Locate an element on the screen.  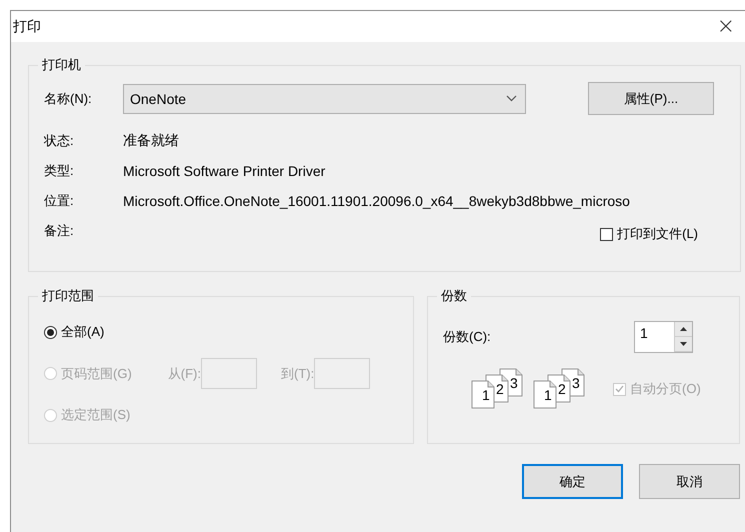
close-button: × is located at coordinates (725, 27).